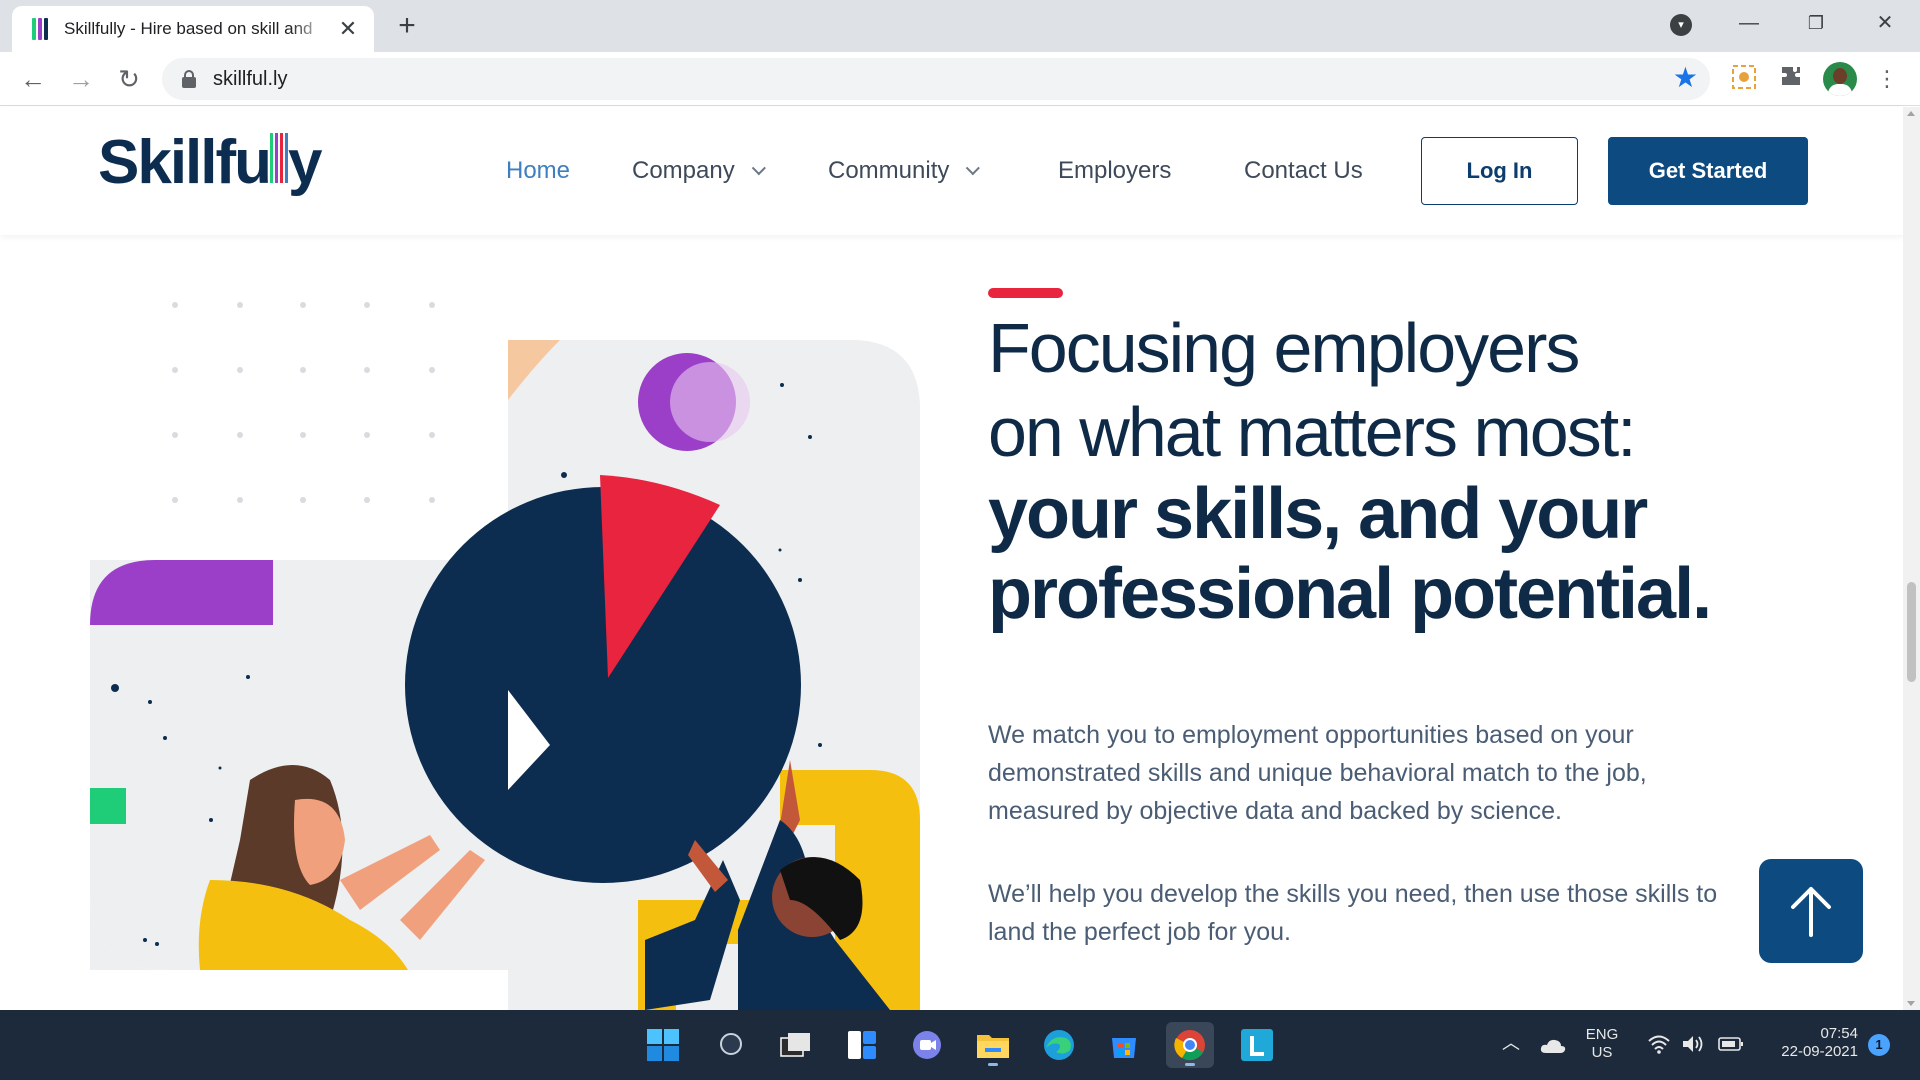 This screenshot has height=1080, width=1920. What do you see at coordinates (1059, 1045) in the screenshot?
I see `edge-browser-icon` at bounding box center [1059, 1045].